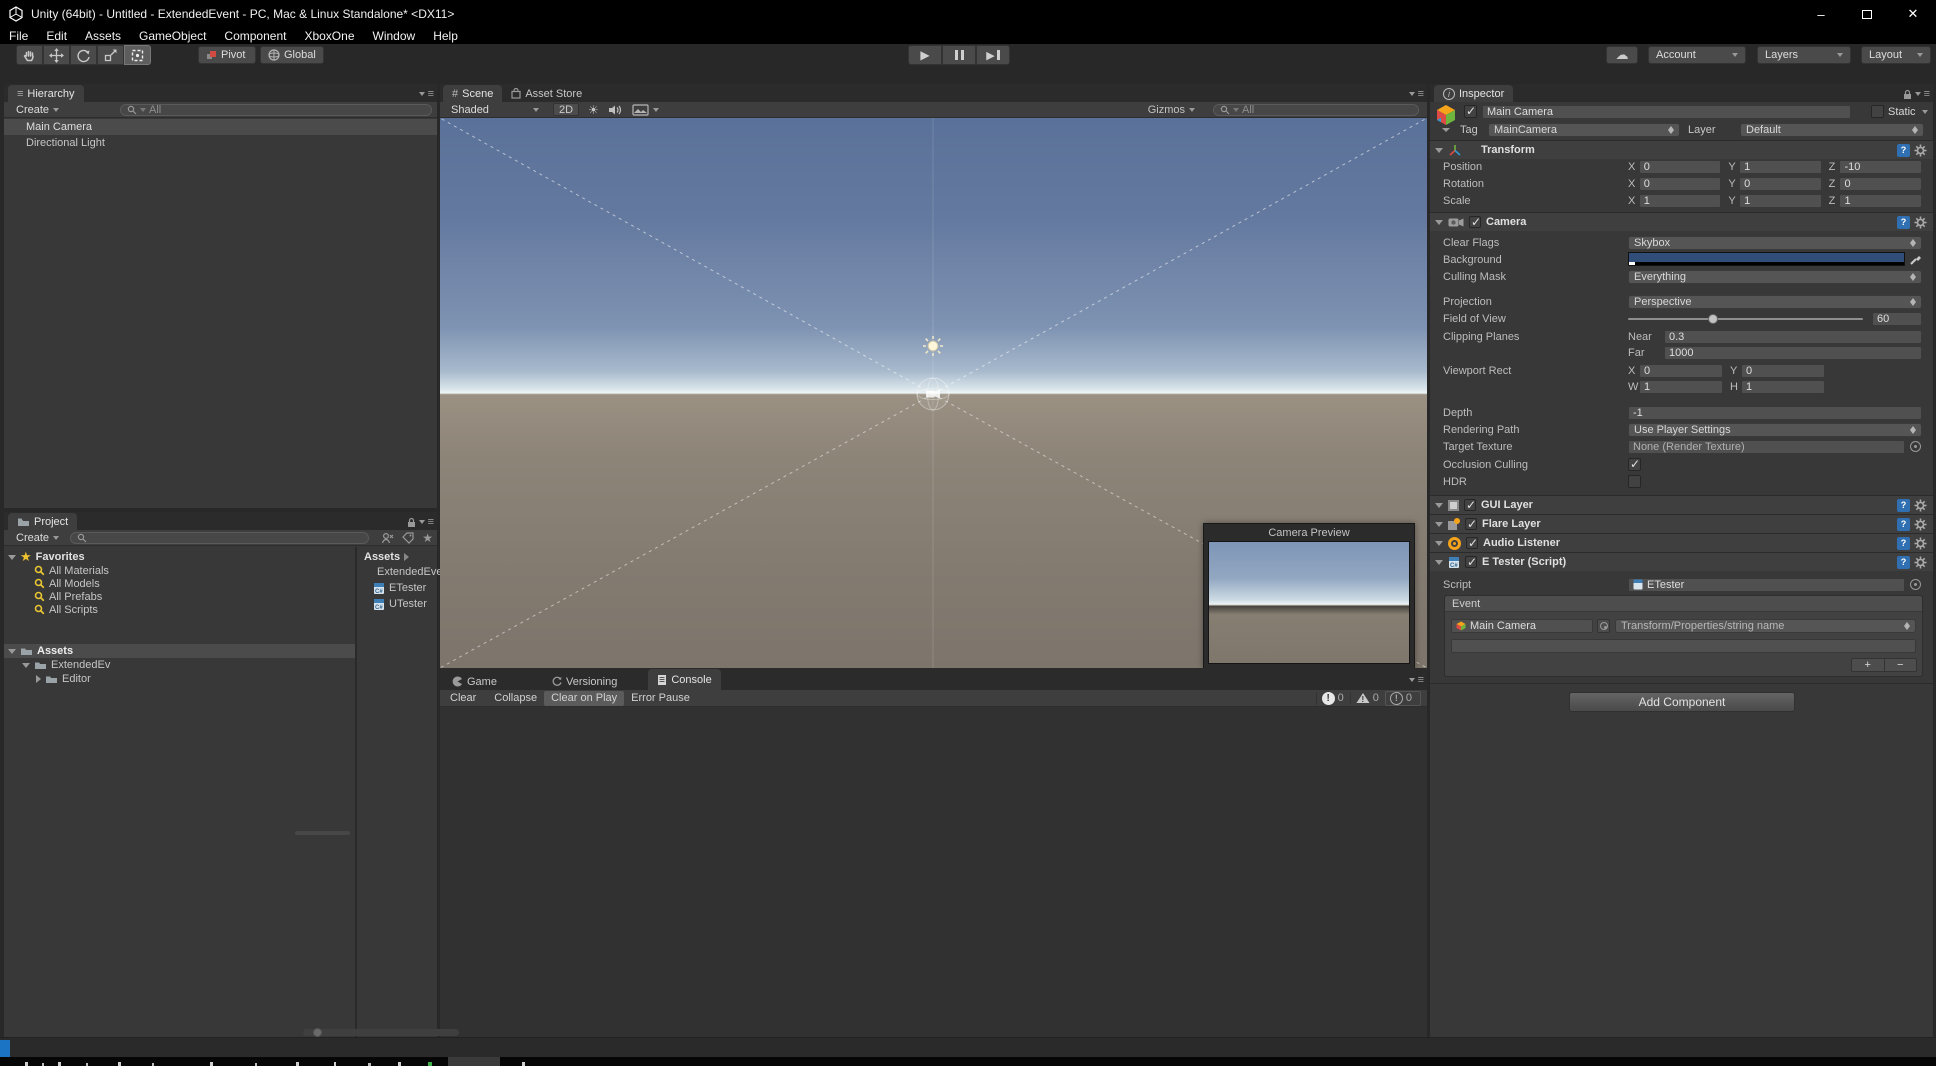 The width and height of the screenshot is (1936, 1066). Describe the element at coordinates (1622, 55) in the screenshot. I see `cloud-button: ☁` at that location.